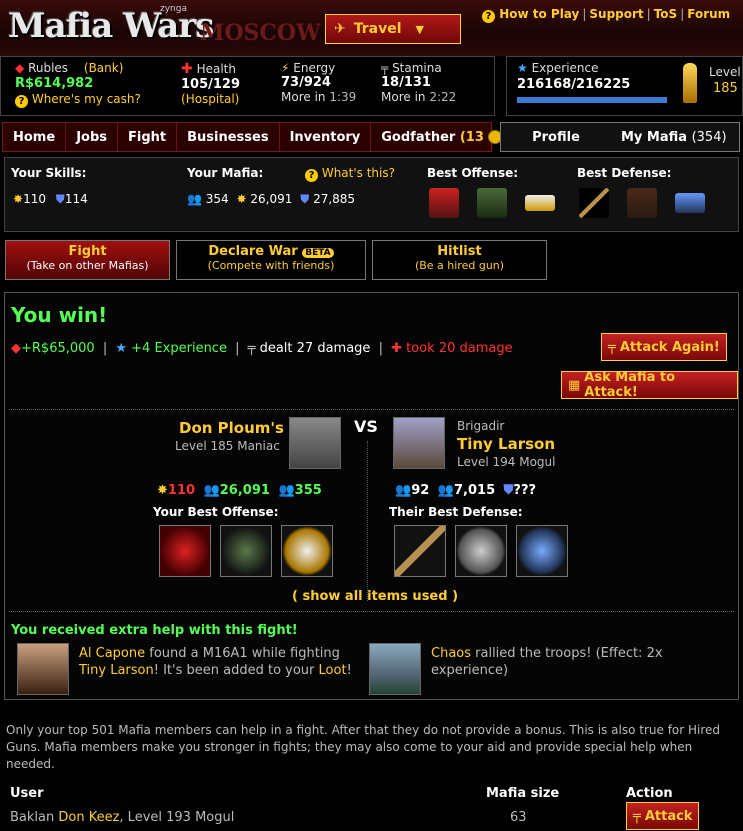  Describe the element at coordinates (709, 137) in the screenshot. I see `my-mafia-count: (354)` at that location.